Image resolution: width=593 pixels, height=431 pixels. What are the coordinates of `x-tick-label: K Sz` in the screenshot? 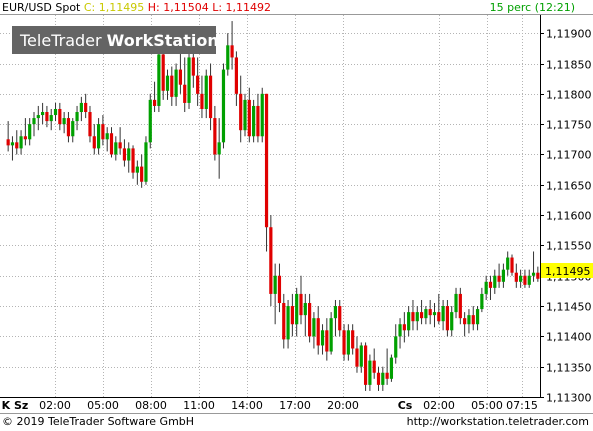 It's located at (15, 405).